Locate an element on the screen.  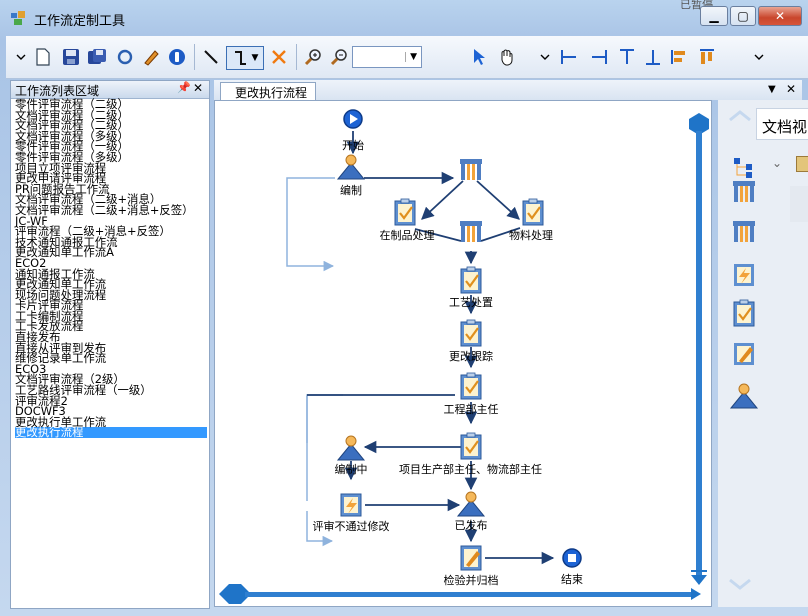
toolbar: ▼ ▼ is located at coordinates (407, 57).